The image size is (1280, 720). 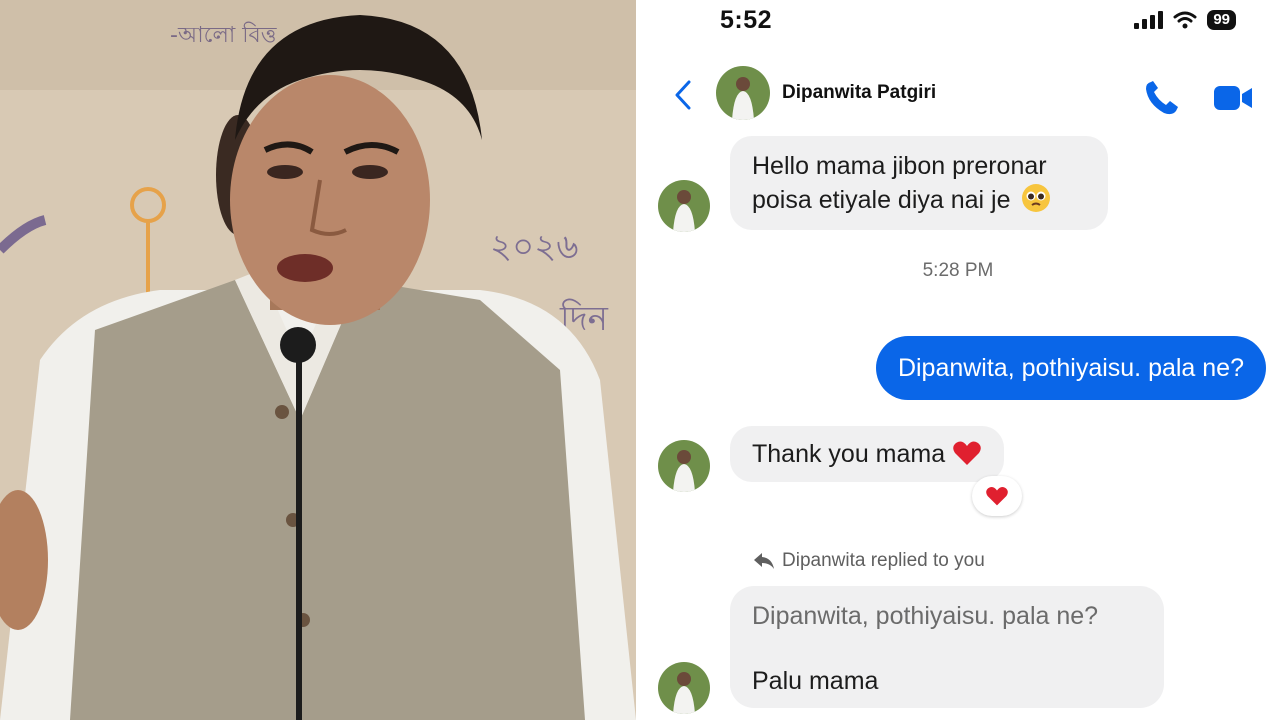 I want to click on audio-call-button, so click(x=1162, y=98).